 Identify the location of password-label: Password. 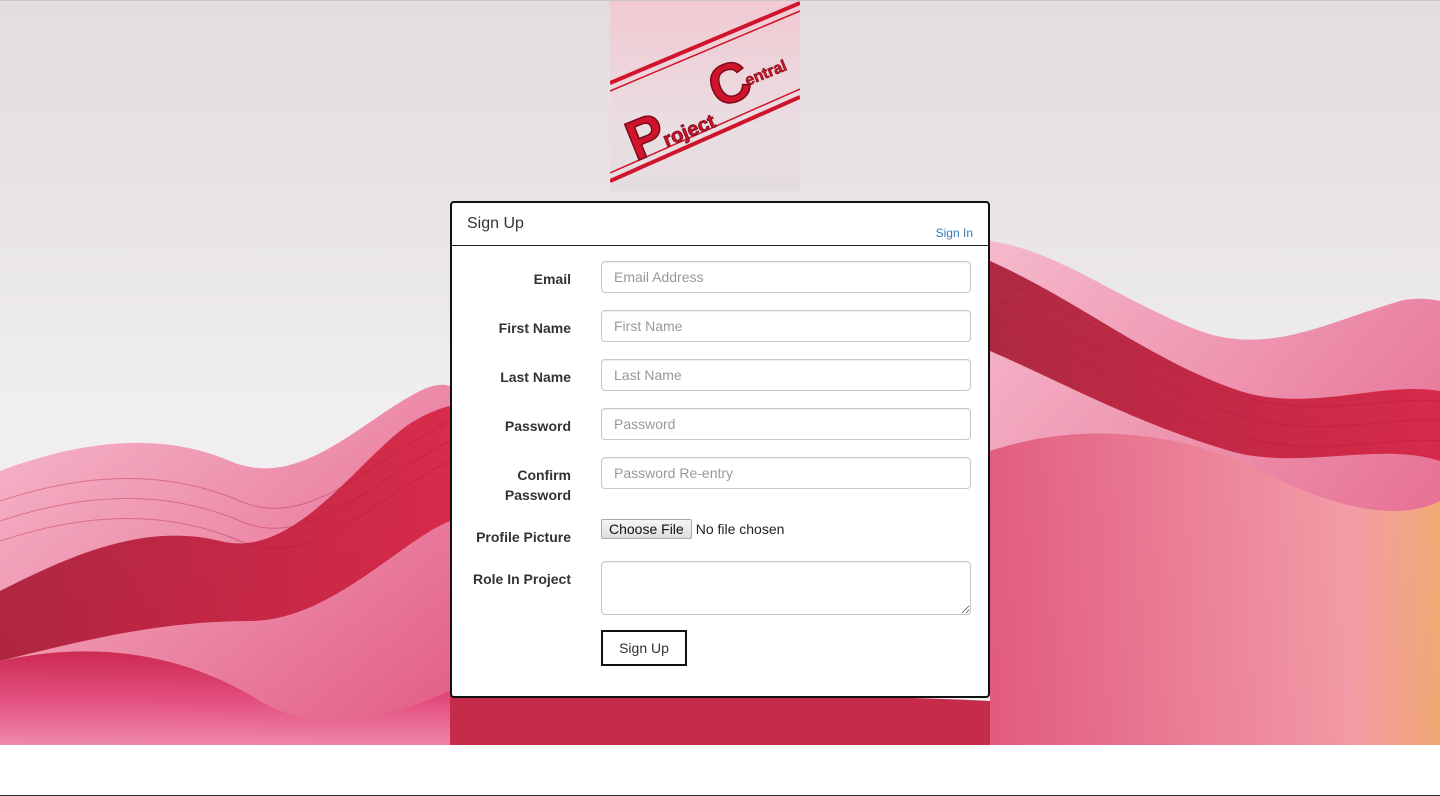
(537, 426).